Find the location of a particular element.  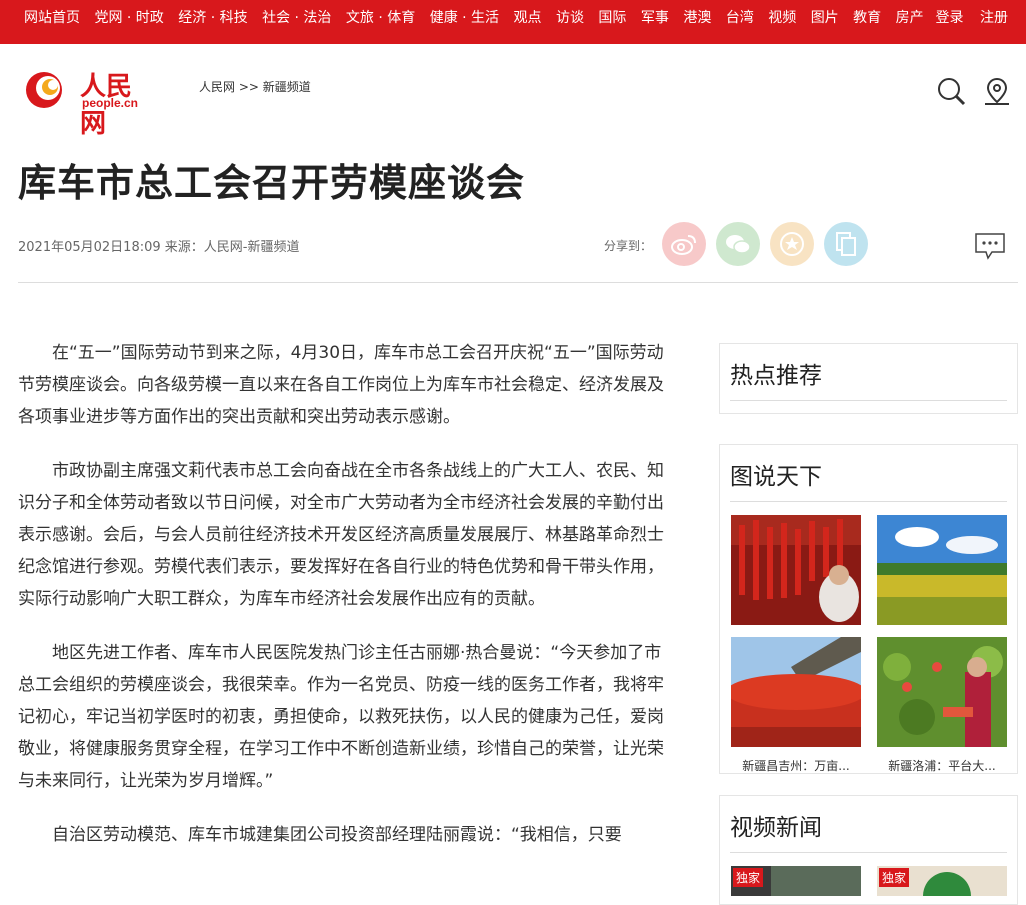

favorite-share-button is located at coordinates (792, 244).